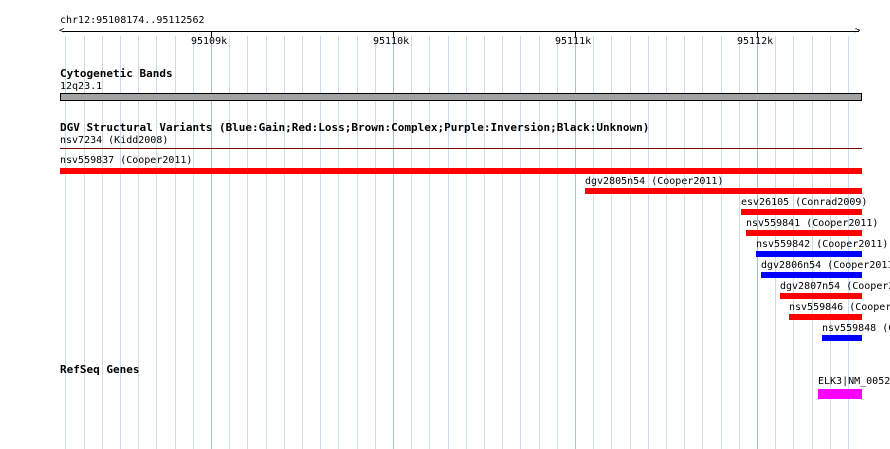 The width and height of the screenshot is (890, 449). What do you see at coordinates (116, 73) in the screenshot?
I see `cytoband-track-title: Cytogenetic Bands` at bounding box center [116, 73].